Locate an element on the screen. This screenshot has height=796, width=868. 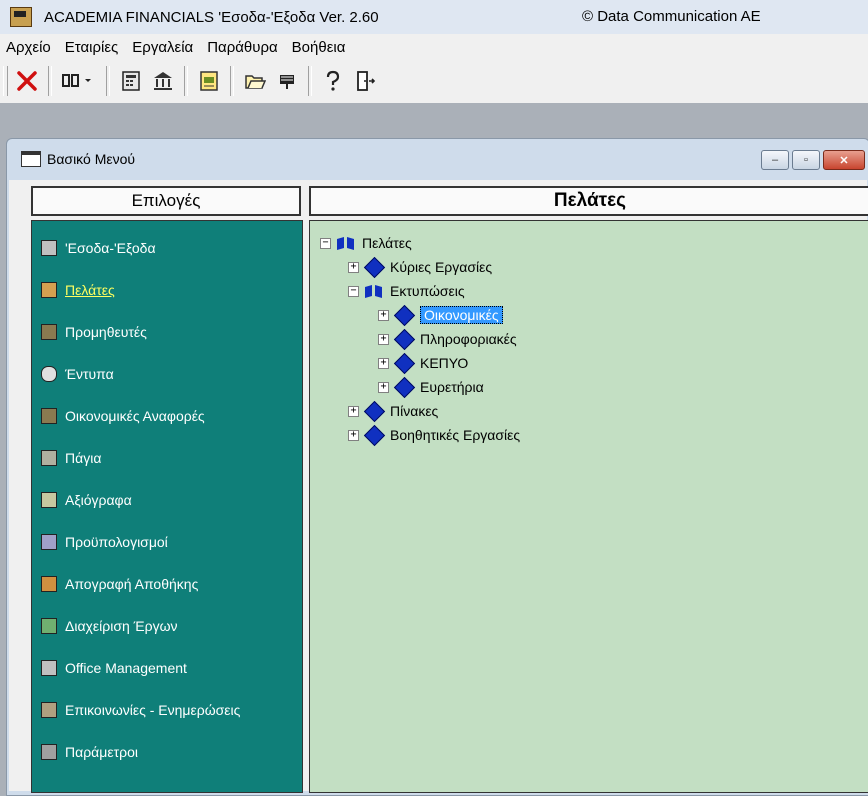
tree-node-label: Πελάτες is located at coordinates (387, 243).